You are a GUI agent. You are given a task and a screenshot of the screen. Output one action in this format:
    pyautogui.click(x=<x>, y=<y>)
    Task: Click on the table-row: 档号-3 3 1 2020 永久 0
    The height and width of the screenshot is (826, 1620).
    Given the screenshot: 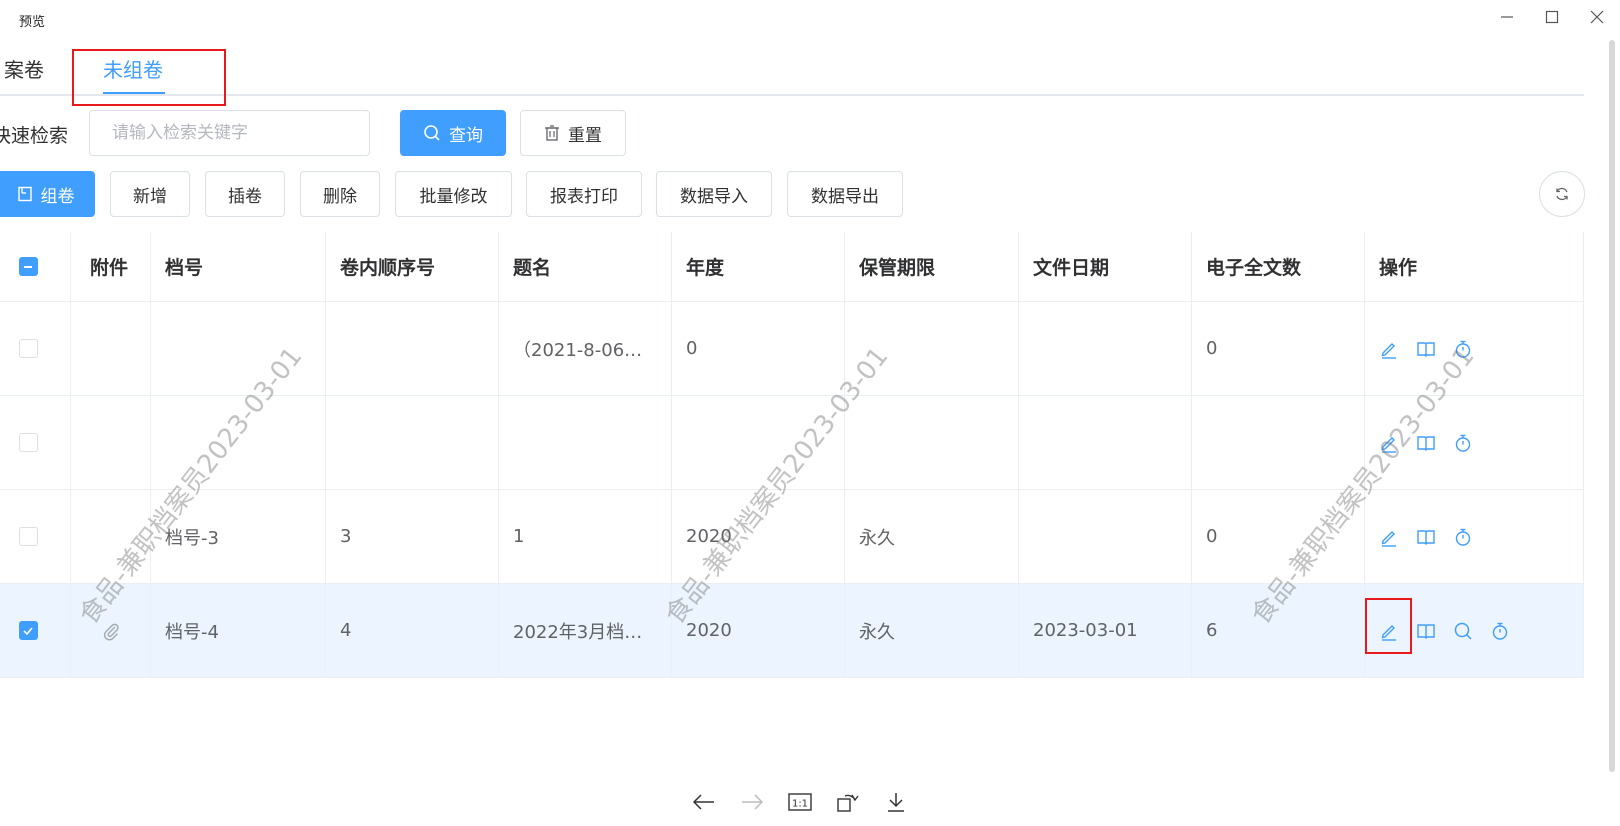 What is the action you would take?
    pyautogui.click(x=792, y=537)
    